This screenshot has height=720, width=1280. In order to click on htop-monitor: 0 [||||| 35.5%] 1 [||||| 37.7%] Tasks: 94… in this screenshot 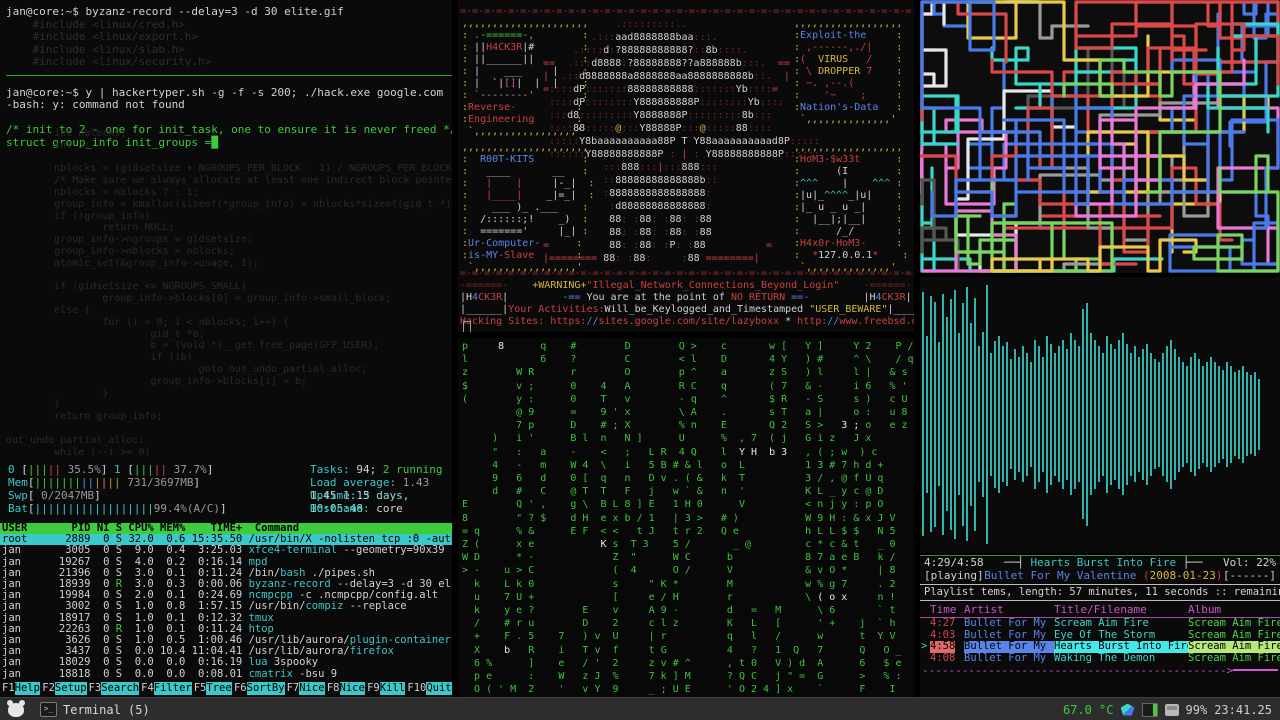, I will do `click(226, 580)`.